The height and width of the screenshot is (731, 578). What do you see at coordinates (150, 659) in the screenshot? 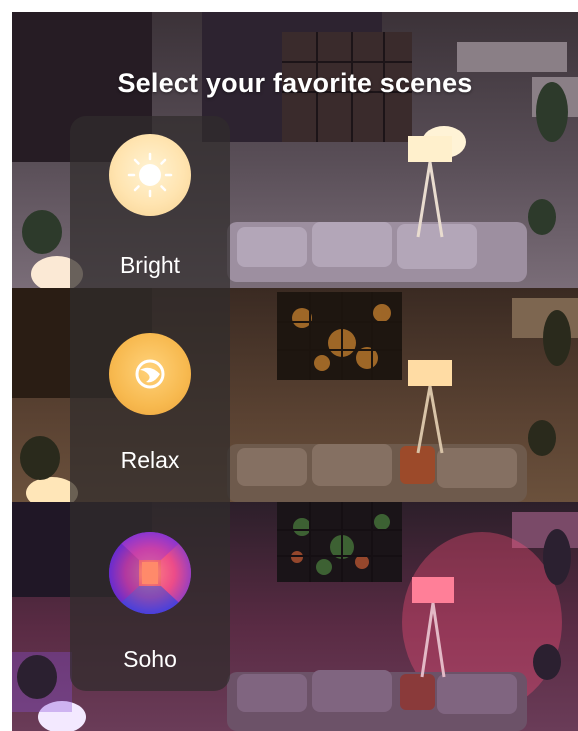
I see `scene-label-soho: Soho` at bounding box center [150, 659].